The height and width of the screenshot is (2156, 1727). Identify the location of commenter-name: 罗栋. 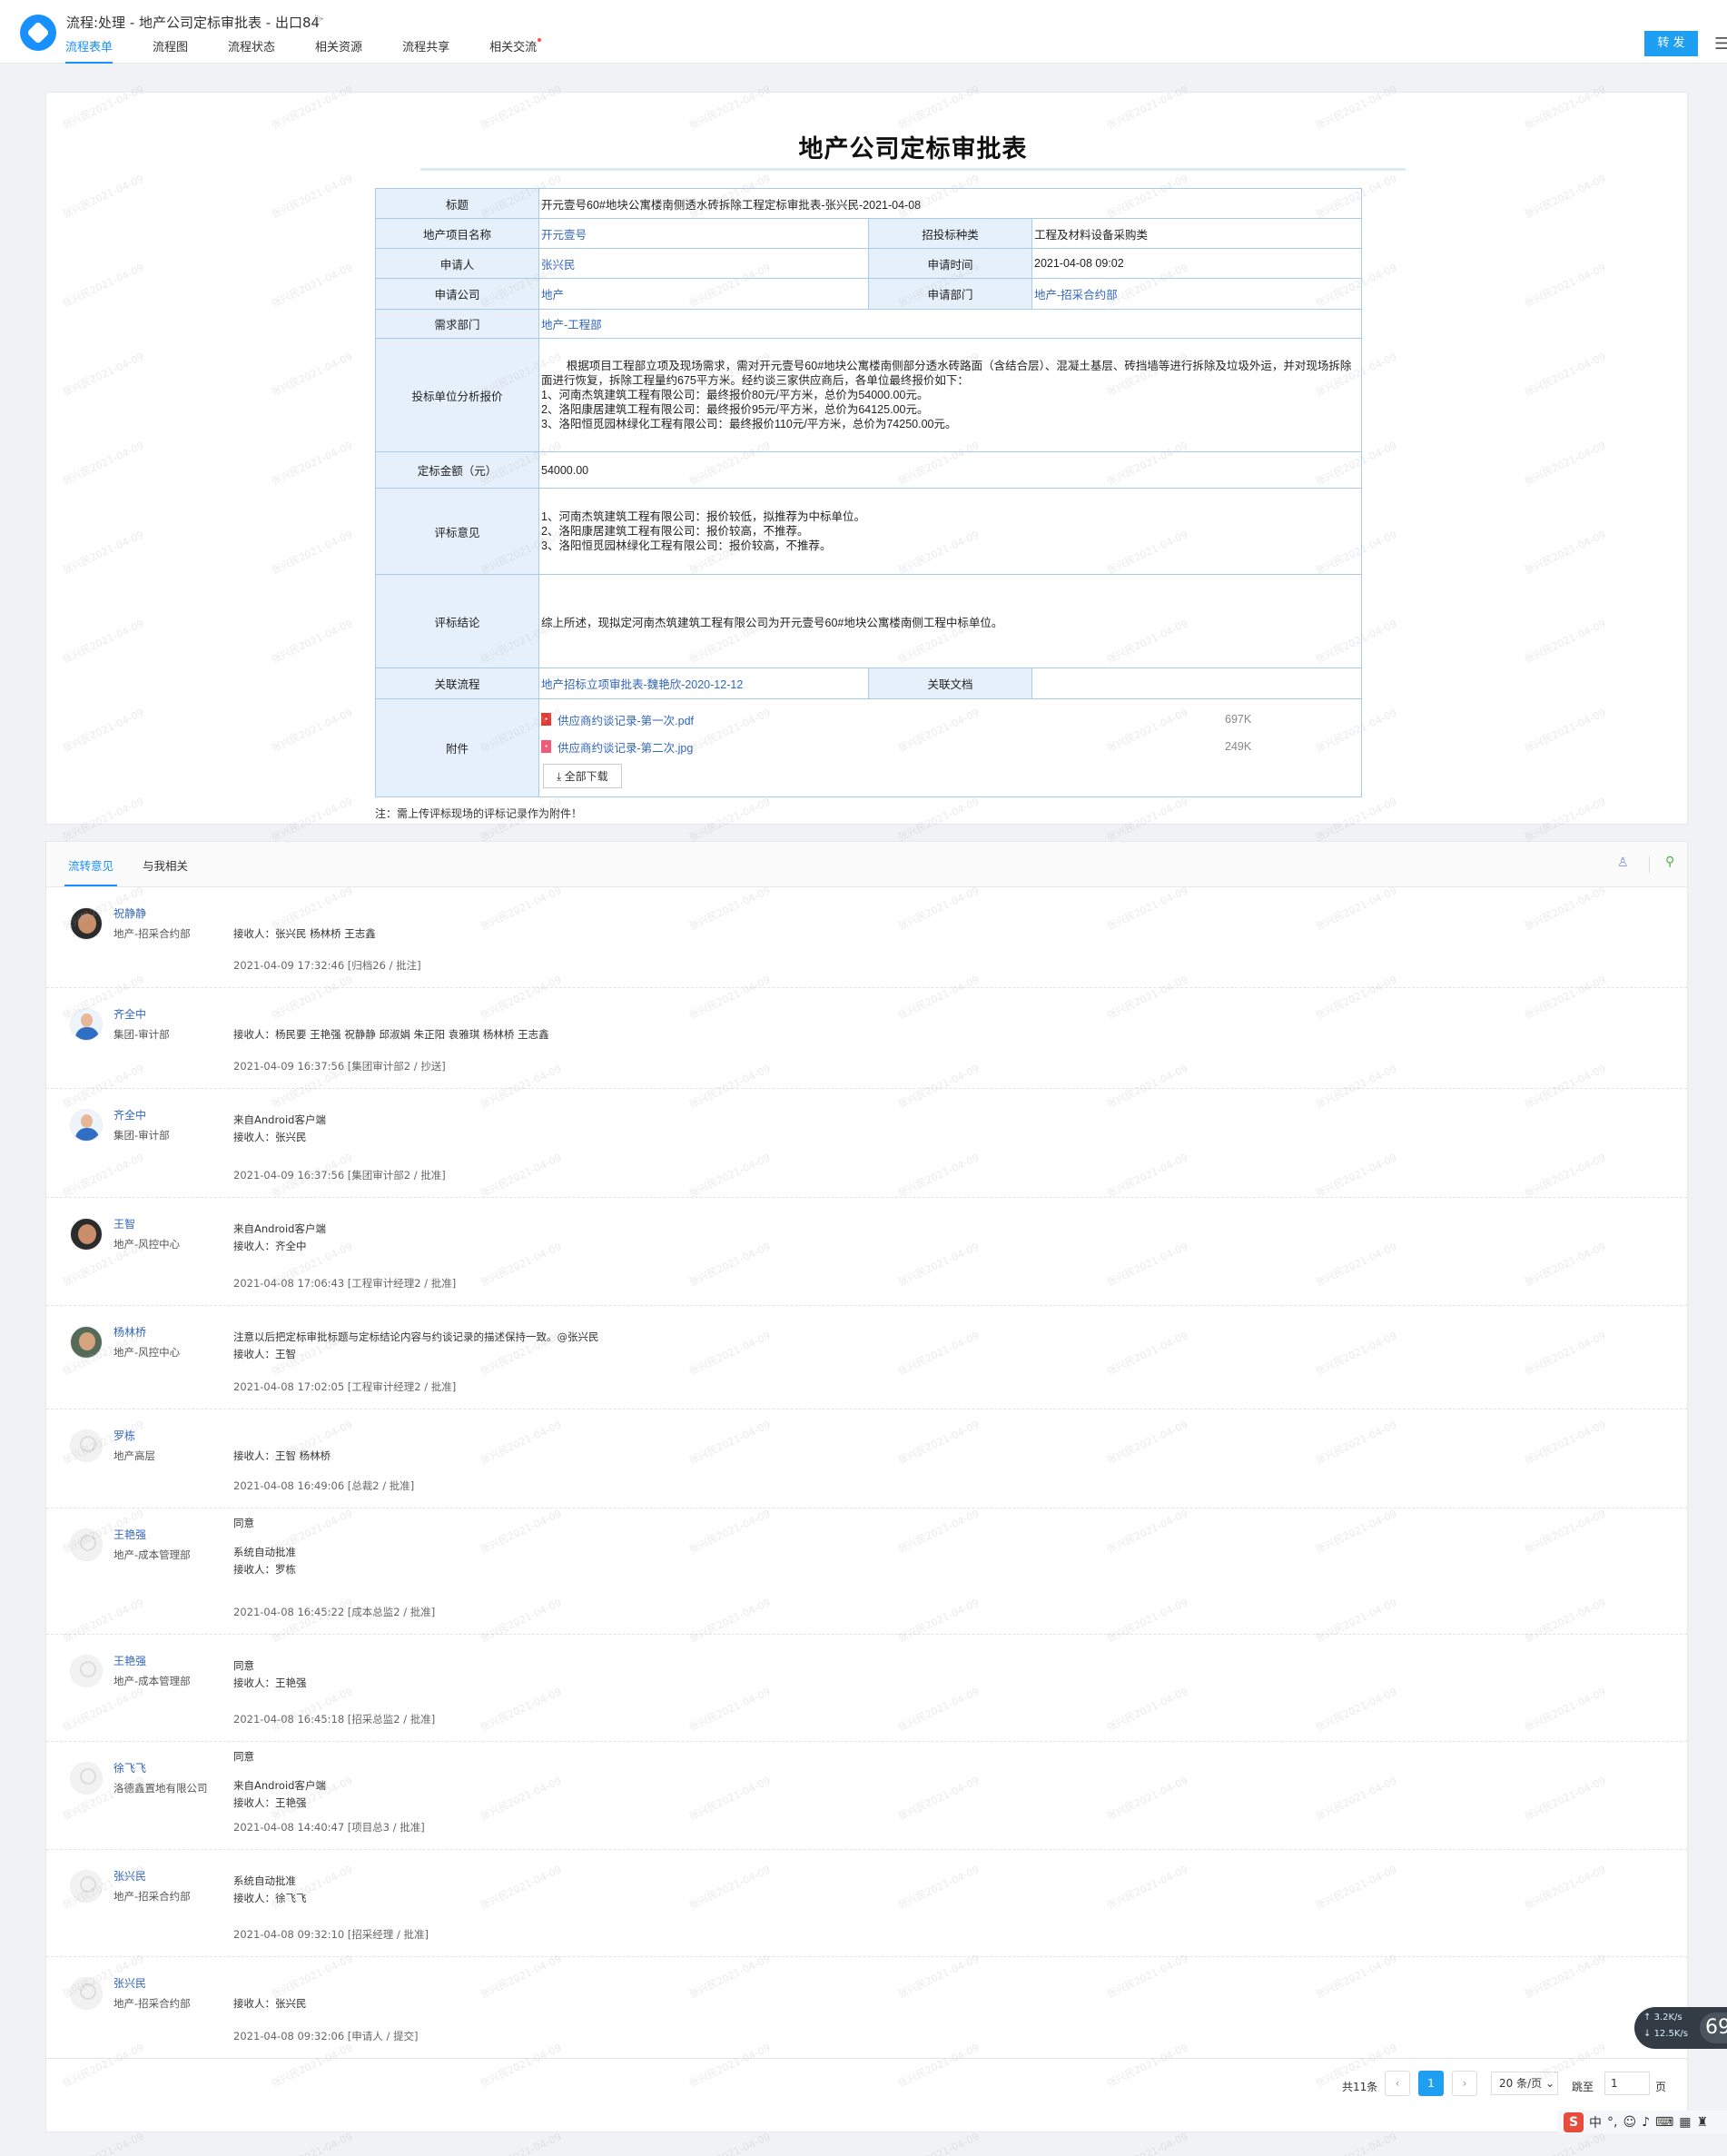
(124, 1435).